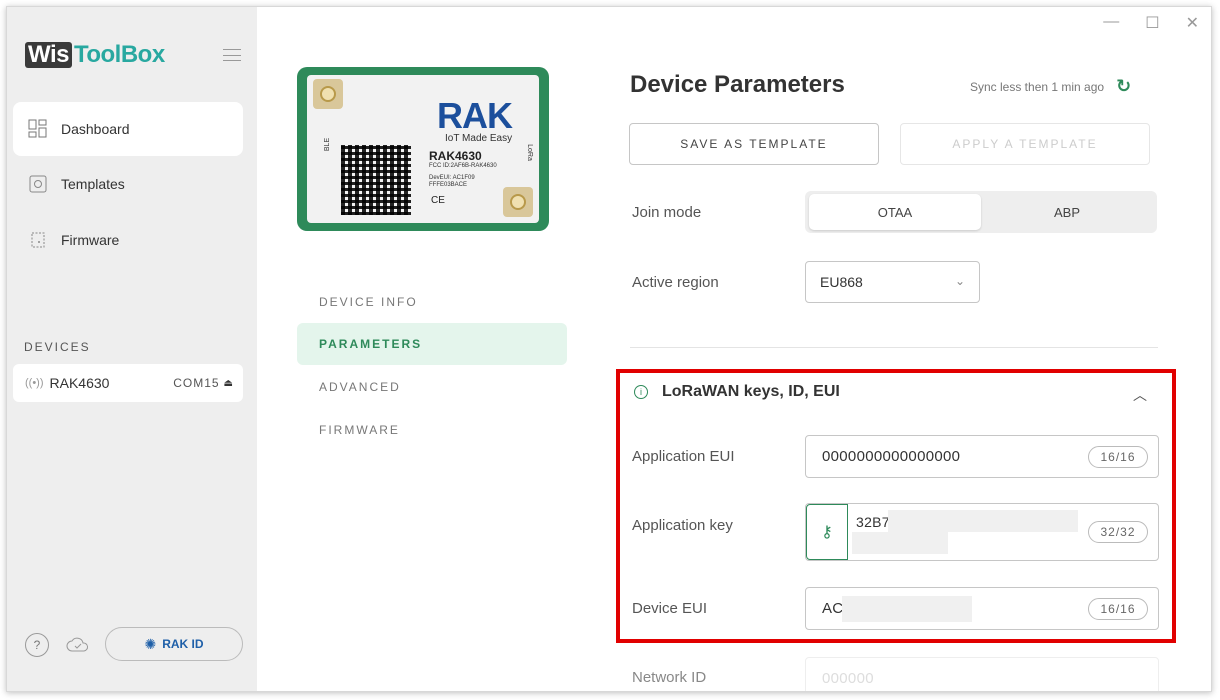  I want to click on sidebar-item-label: Templates, so click(93, 184).